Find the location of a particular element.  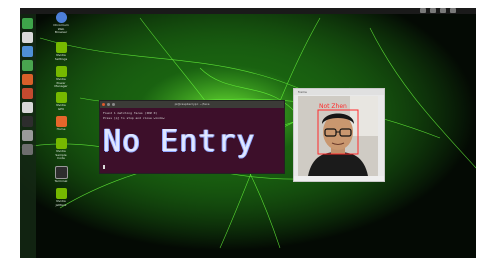

sound-icon is located at coordinates (433, 10).